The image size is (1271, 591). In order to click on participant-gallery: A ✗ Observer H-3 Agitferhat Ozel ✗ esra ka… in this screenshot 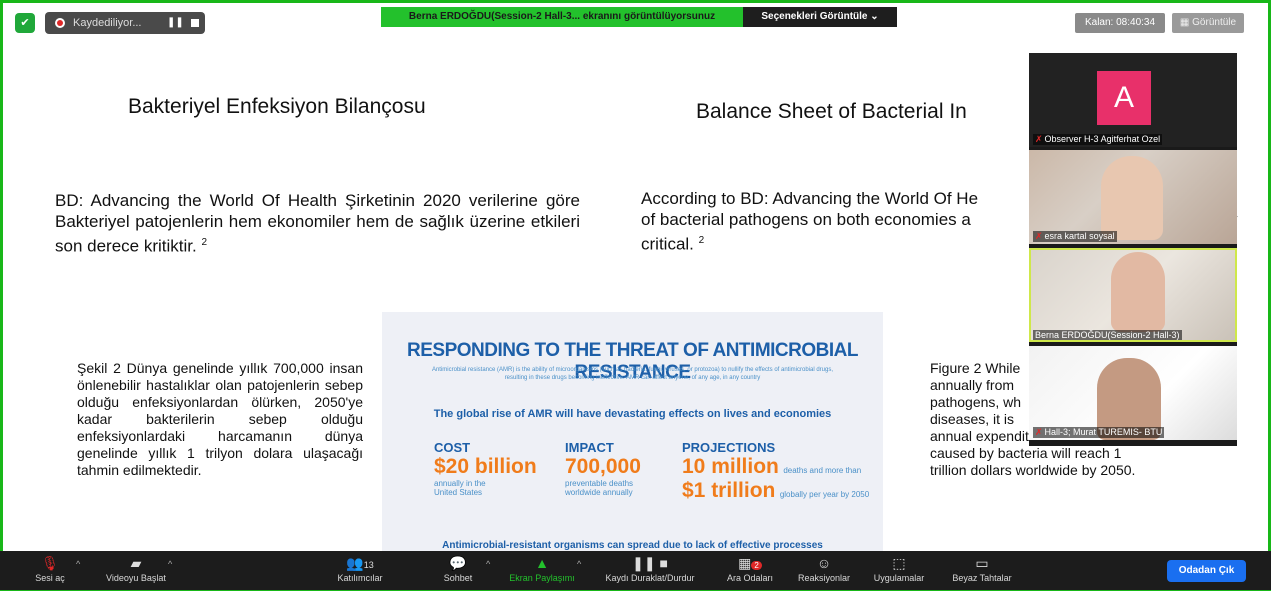, I will do `click(1133, 249)`.